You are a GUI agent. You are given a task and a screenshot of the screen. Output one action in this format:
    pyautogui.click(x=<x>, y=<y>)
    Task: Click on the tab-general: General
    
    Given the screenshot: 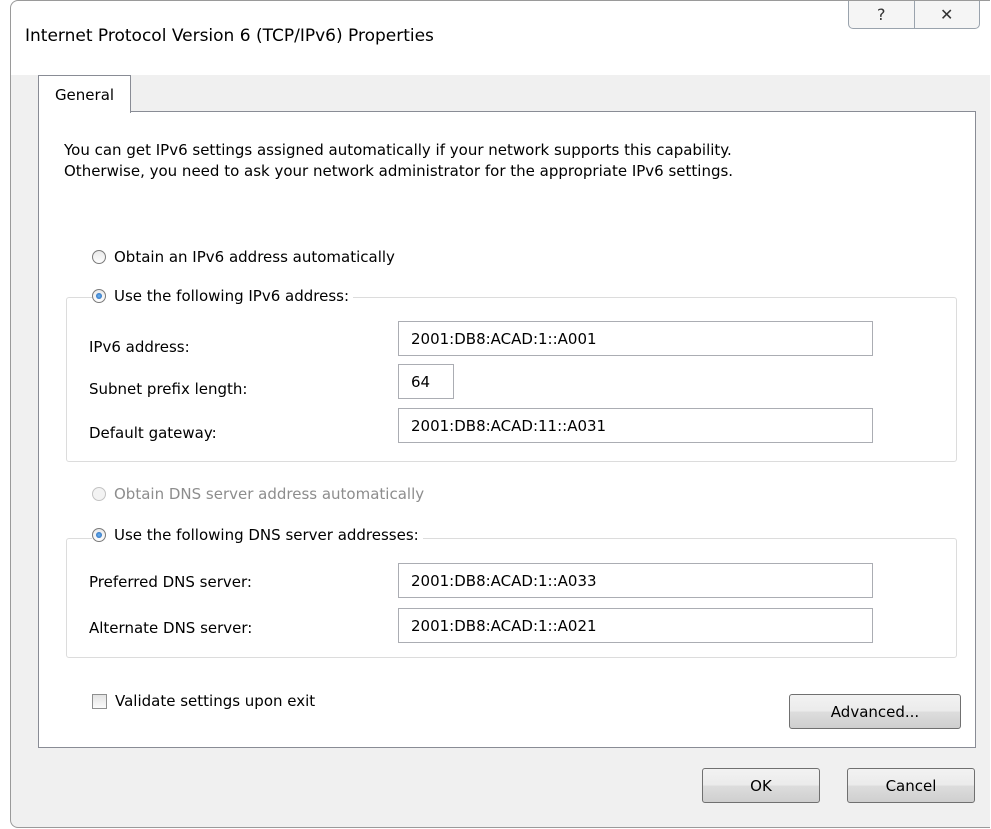 What is the action you would take?
    pyautogui.click(x=84, y=94)
    